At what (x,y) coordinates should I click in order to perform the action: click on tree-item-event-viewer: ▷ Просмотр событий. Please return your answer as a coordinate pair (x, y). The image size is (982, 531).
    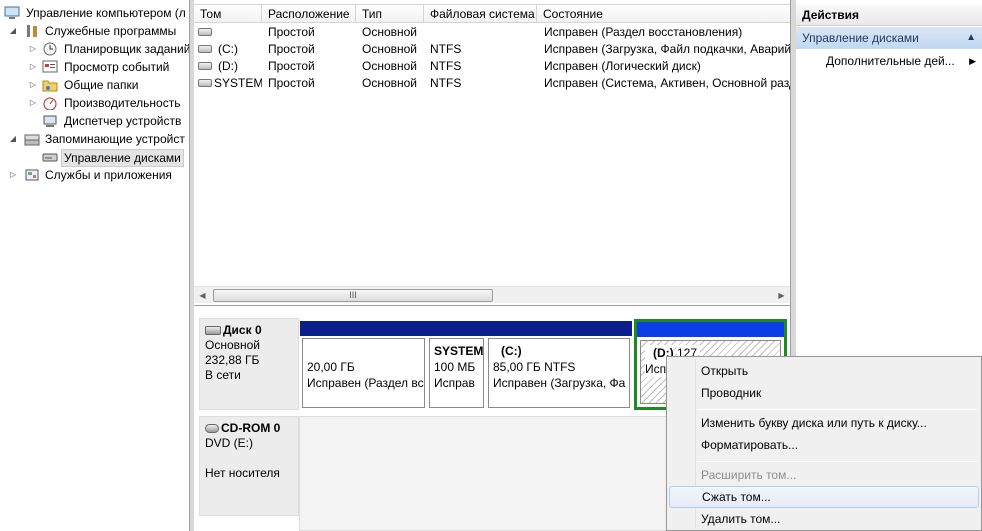
    Looking at the image, I should click on (95, 67).